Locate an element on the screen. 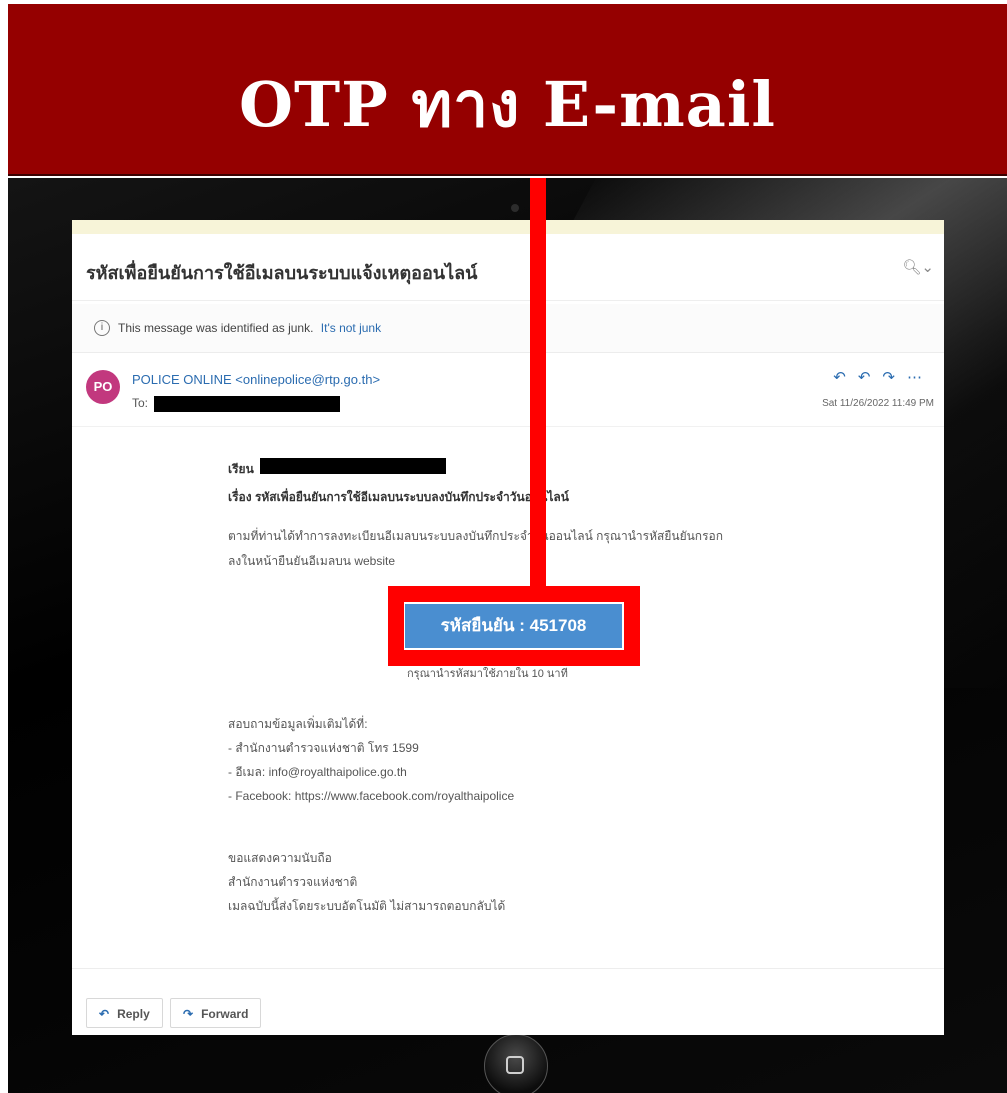 This screenshot has height=1093, width=1007. greeting-text: เรียน is located at coordinates (241, 469).